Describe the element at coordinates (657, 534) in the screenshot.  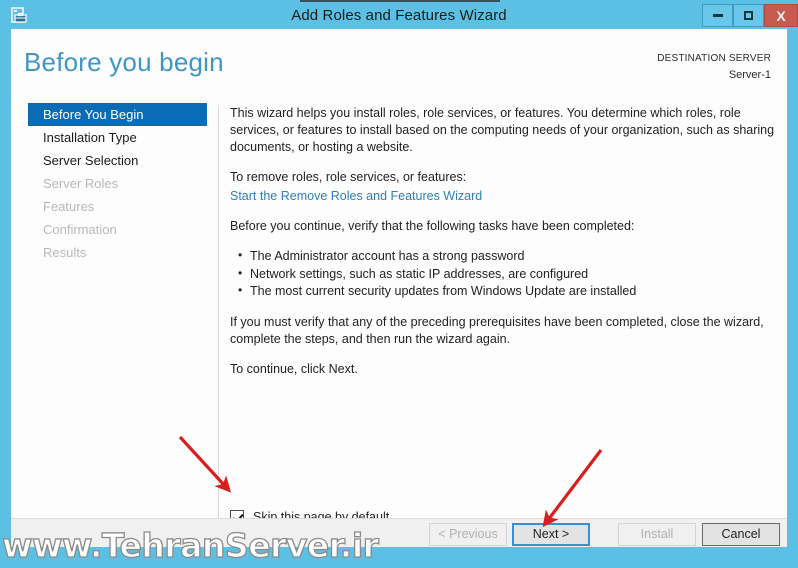
I see `install-button: Install` at that location.